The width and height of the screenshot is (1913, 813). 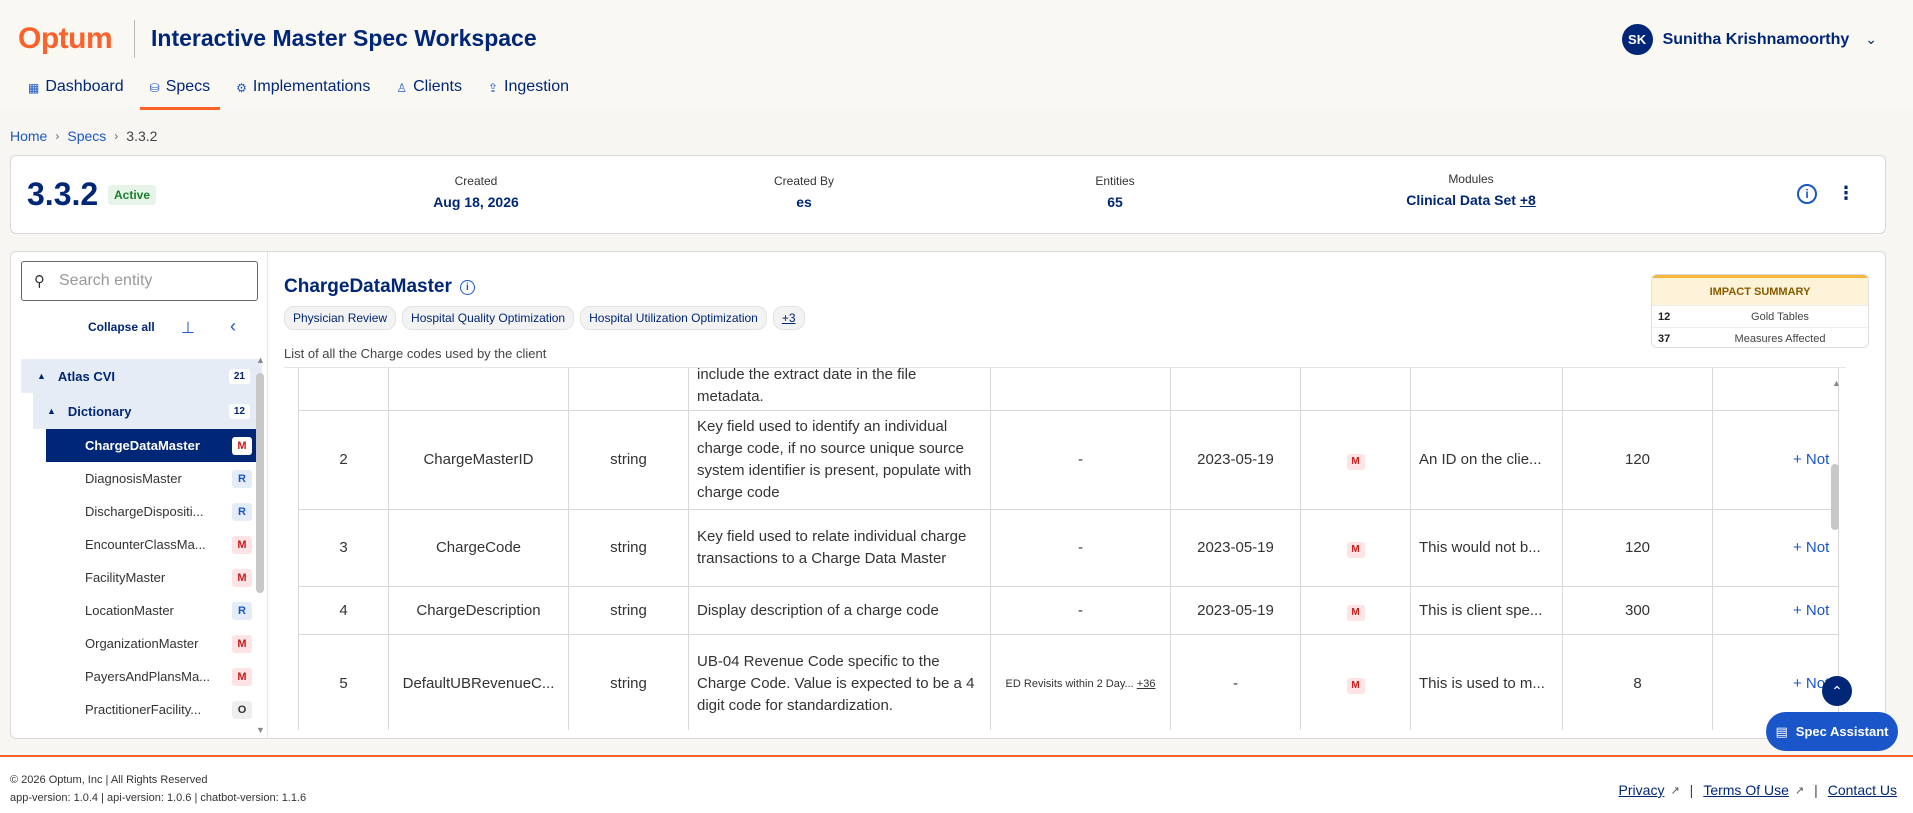 What do you see at coordinates (1080, 610) in the screenshot?
I see `field-measures: -` at bounding box center [1080, 610].